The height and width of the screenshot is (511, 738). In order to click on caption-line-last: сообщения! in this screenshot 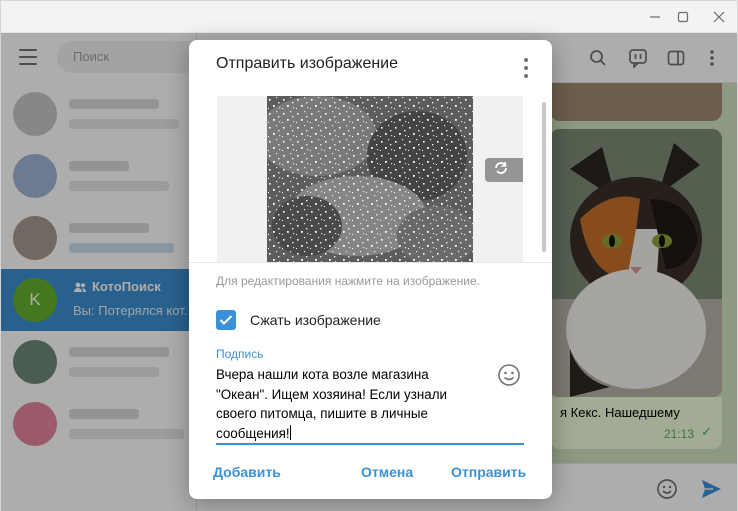, I will do `click(351, 434)`.